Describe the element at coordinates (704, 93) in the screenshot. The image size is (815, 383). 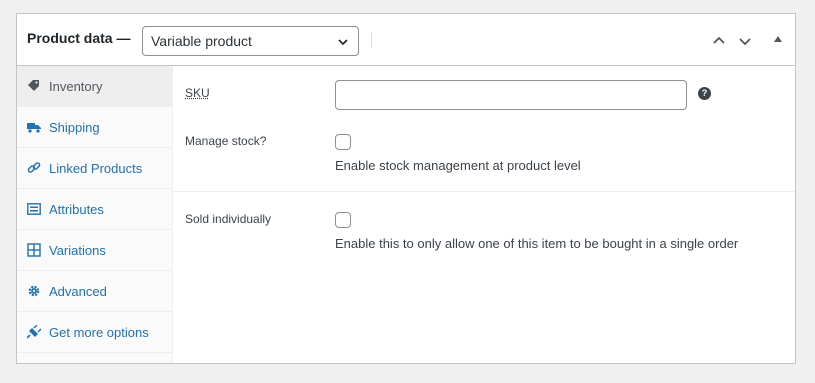
I see `help-icon: ?` at that location.